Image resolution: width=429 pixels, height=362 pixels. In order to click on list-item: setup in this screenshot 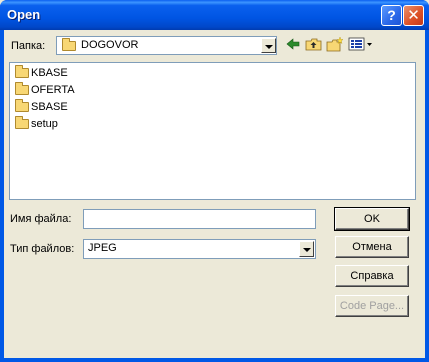, I will do `click(36, 124)`.